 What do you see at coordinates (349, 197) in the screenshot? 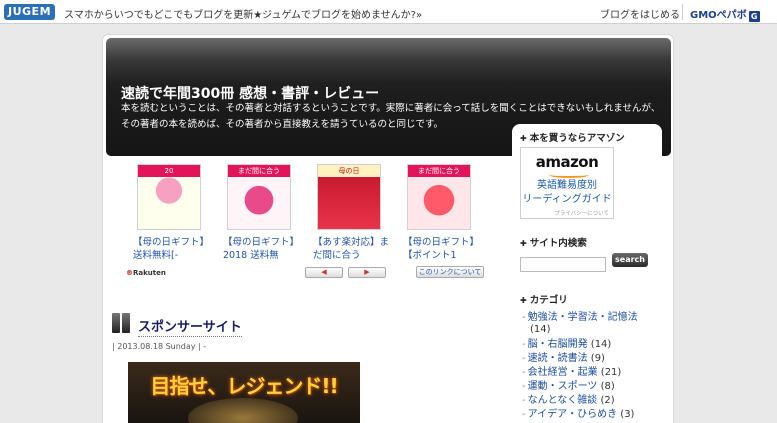
I see `ad-product-image: 母の日` at bounding box center [349, 197].